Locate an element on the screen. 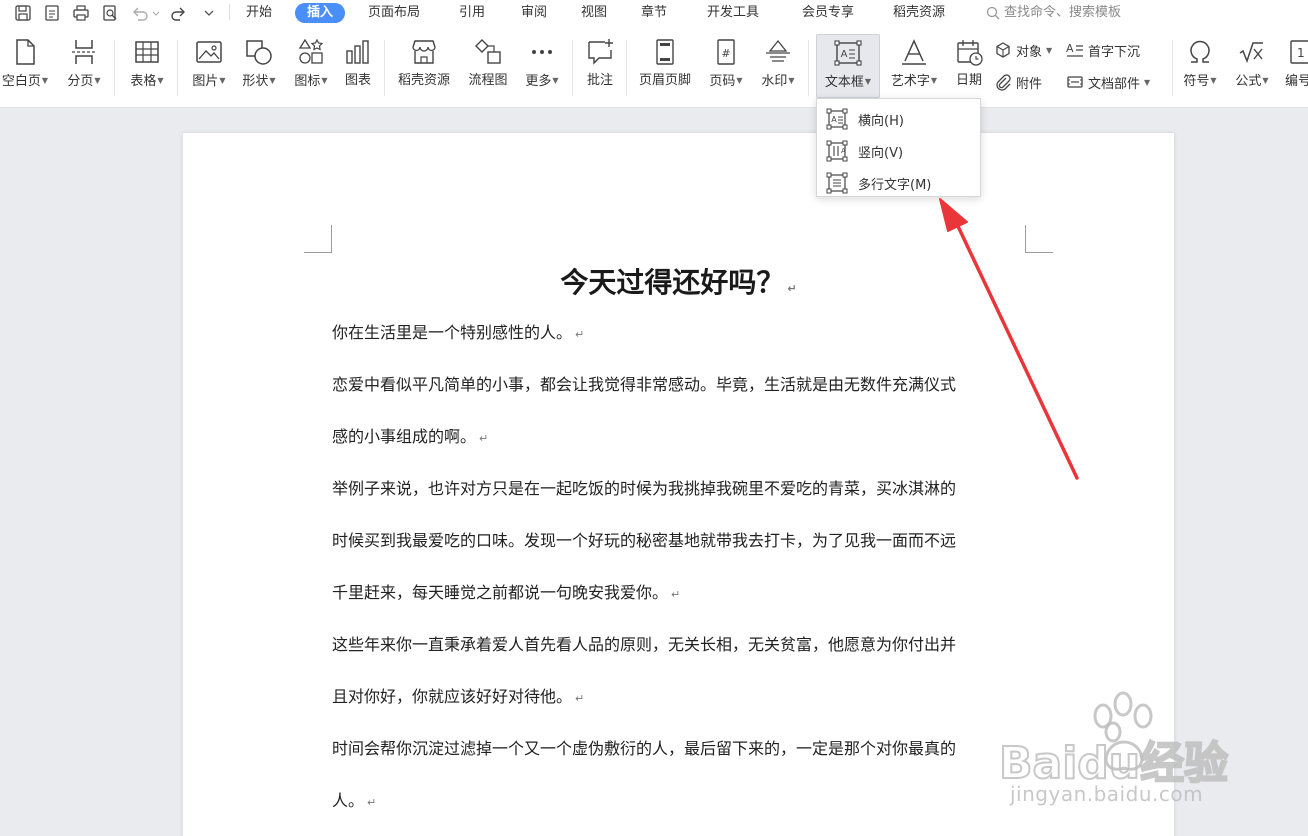 This screenshot has width=1308, height=836. more-button: 更多▼ is located at coordinates (542, 63).